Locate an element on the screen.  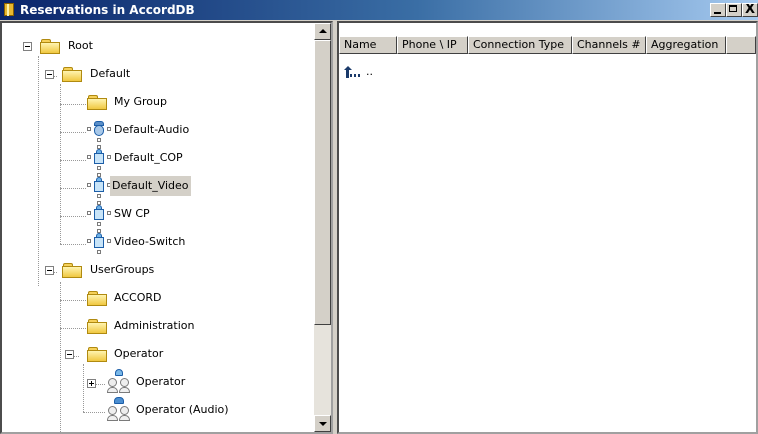
column-header-name: Name is located at coordinates (368, 45).